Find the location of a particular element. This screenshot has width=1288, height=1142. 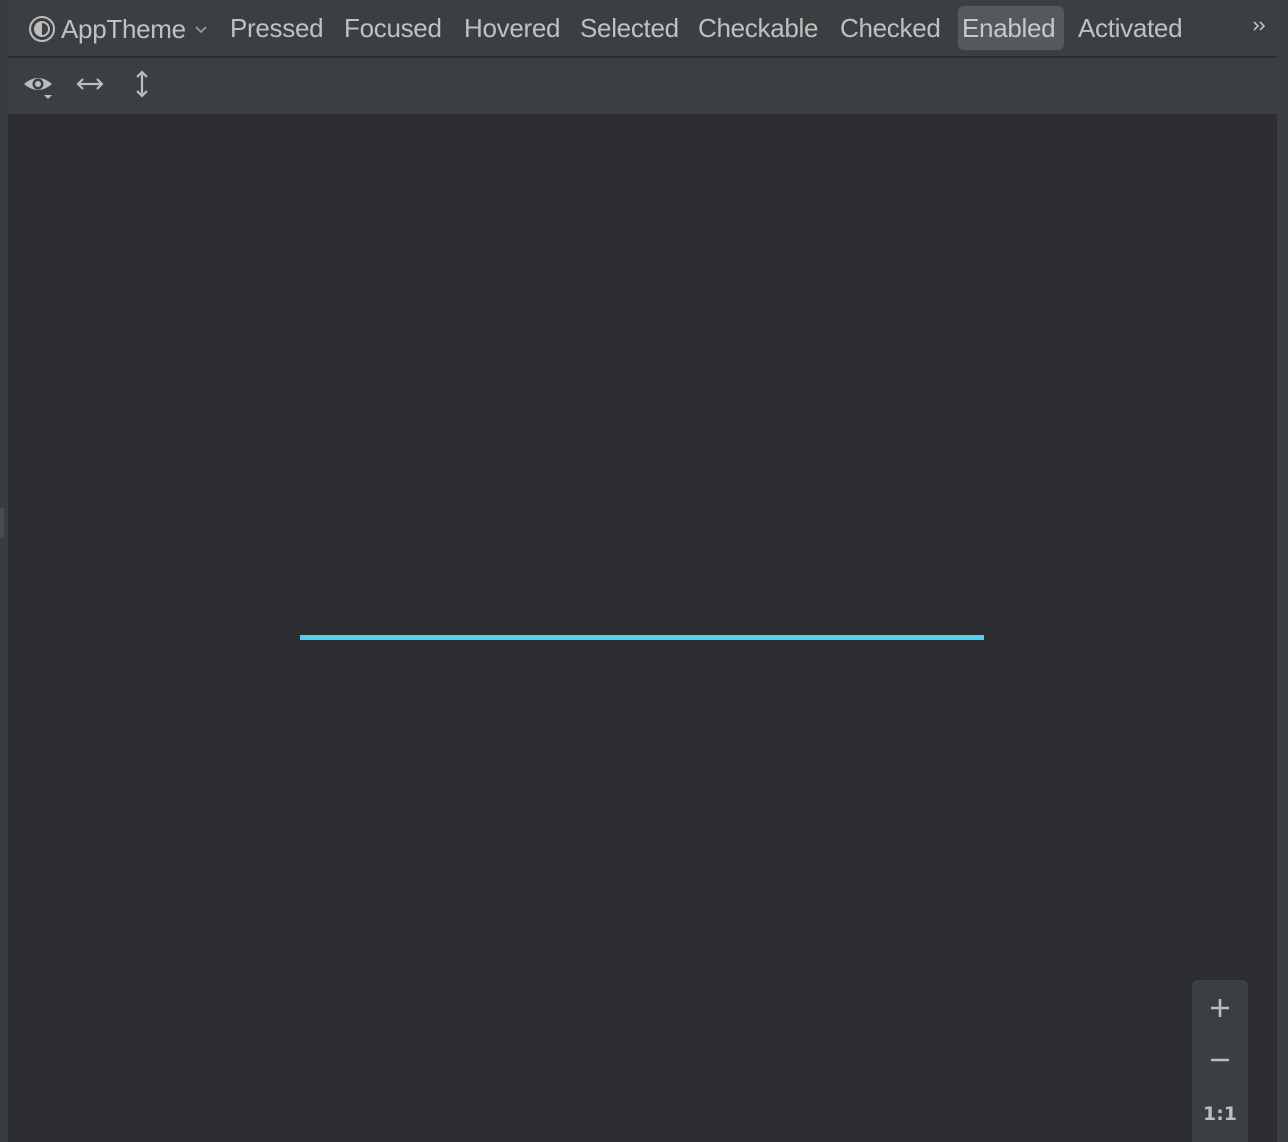

right-window-edge is located at coordinates (1282, 571).